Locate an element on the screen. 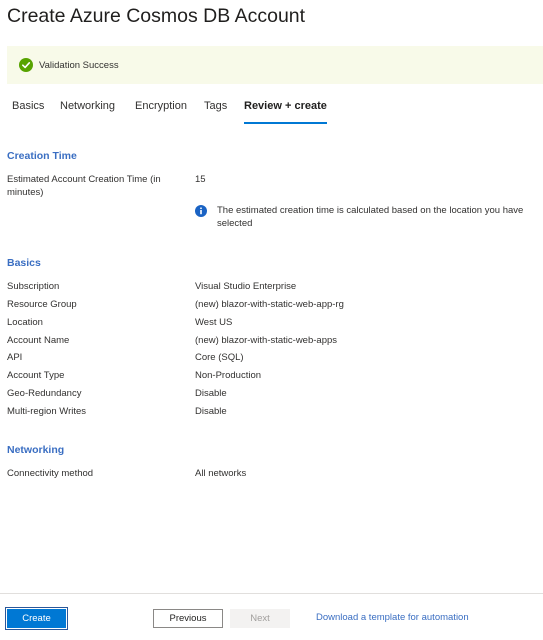  multi-region-writes-label: Multi-region Writes is located at coordinates (47, 411).